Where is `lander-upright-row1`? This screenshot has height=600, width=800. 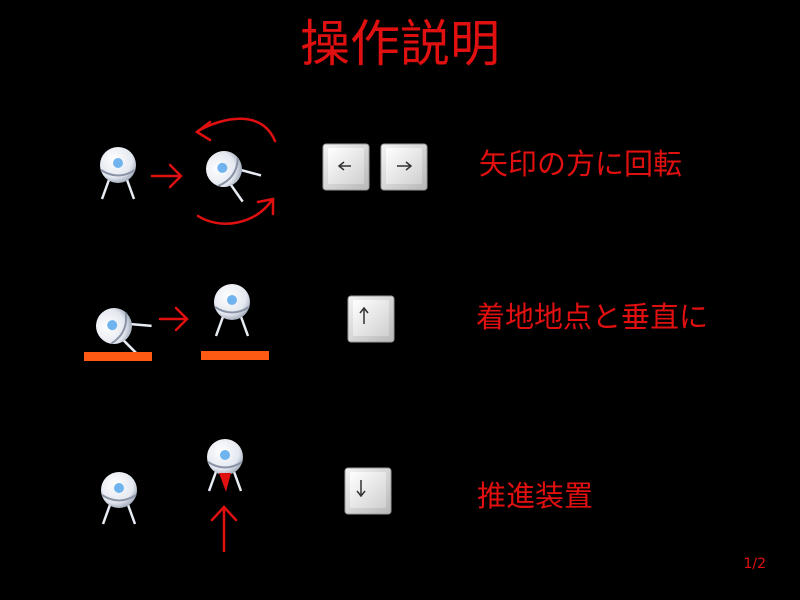
lander-upright-row1 is located at coordinates (118, 173).